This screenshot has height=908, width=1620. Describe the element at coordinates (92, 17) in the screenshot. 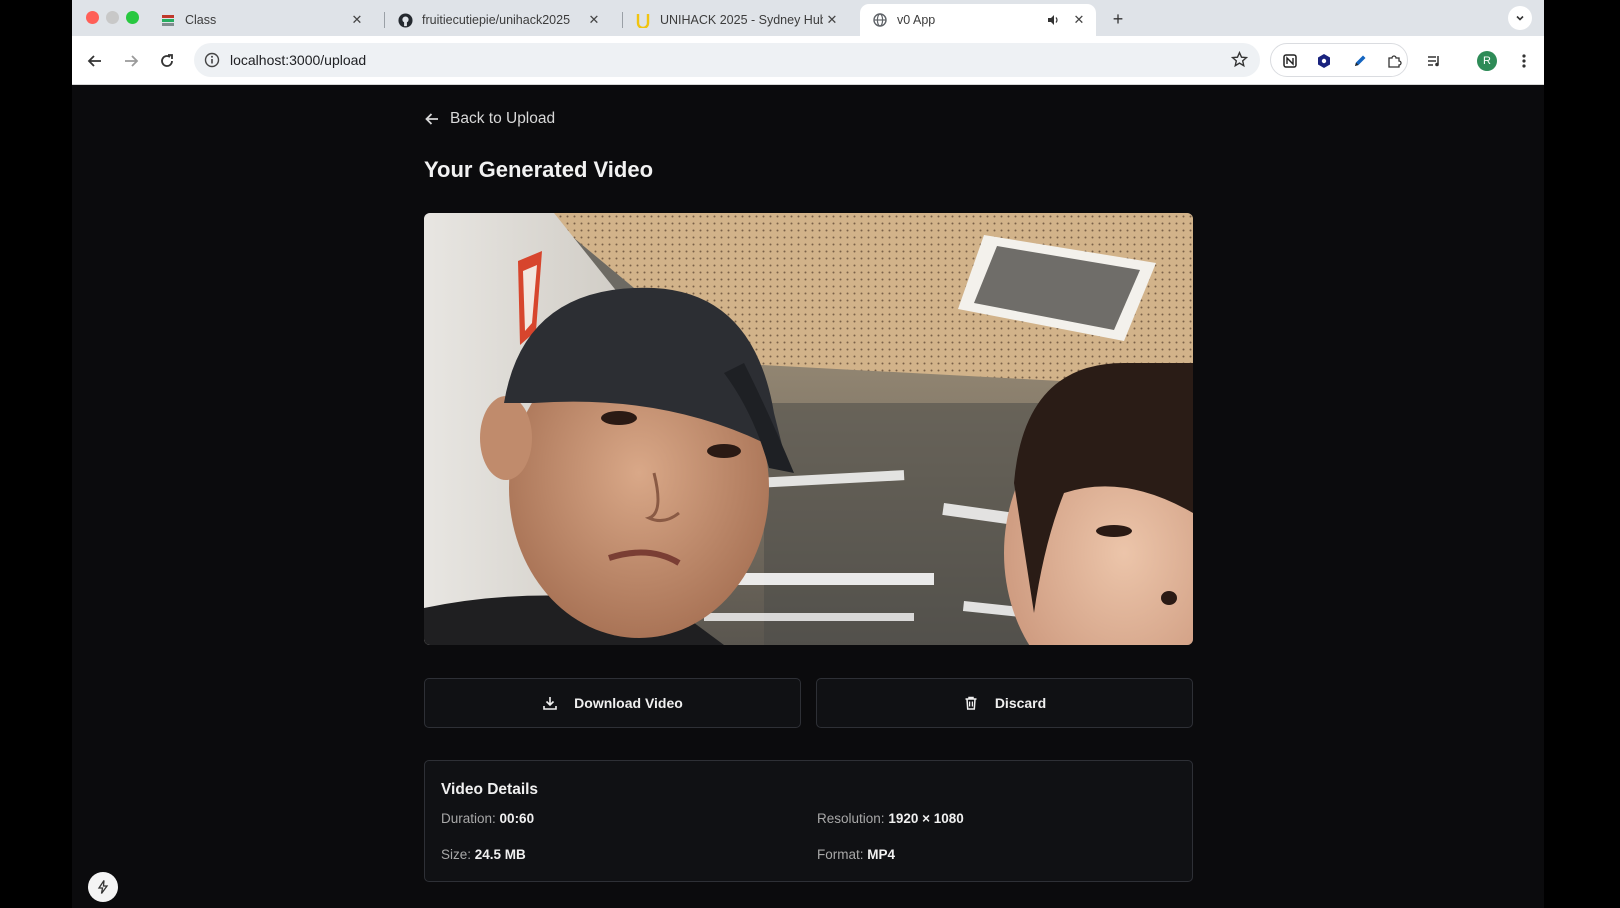

I see `close-window-button` at that location.